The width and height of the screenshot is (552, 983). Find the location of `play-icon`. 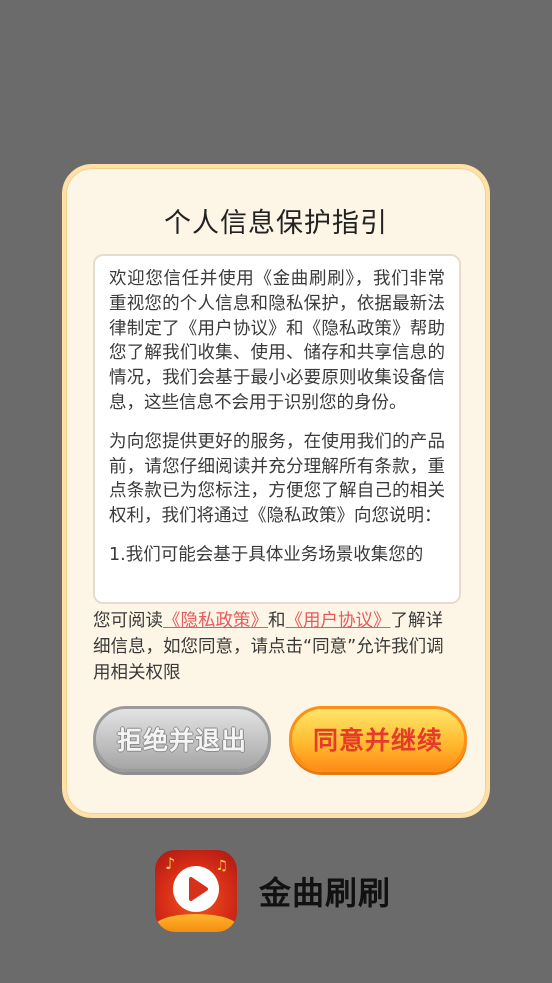

play-icon is located at coordinates (196, 889).